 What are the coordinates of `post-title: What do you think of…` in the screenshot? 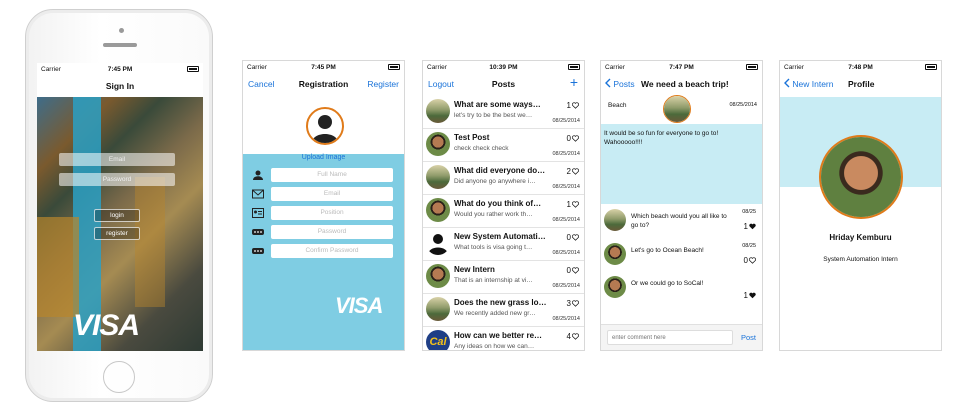 It's located at (498, 203).